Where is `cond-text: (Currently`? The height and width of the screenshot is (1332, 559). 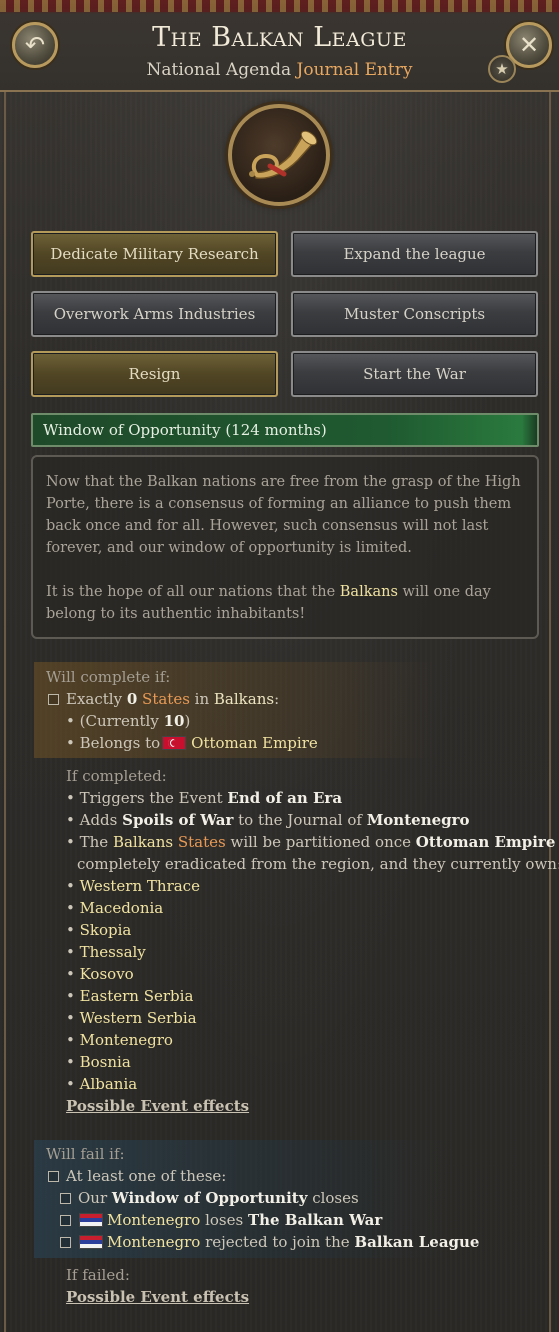
cond-text: (Currently is located at coordinates (121, 721).